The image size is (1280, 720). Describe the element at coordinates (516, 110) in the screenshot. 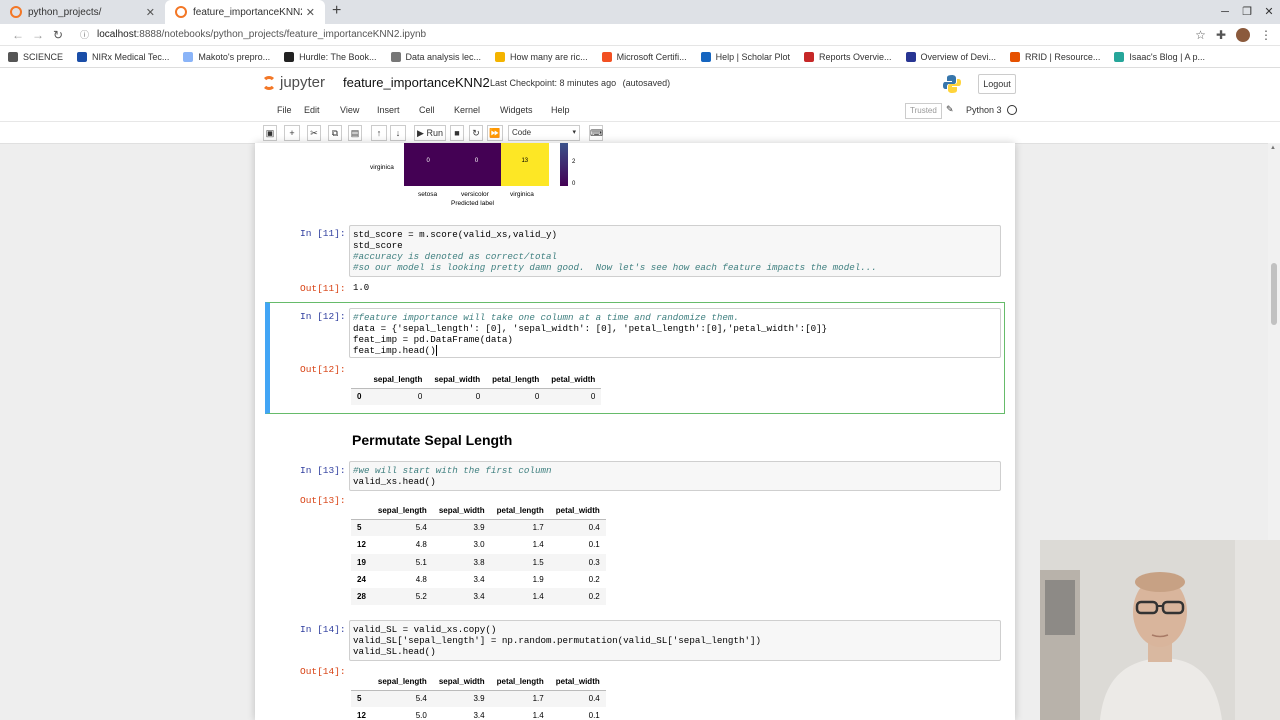

I see `menu-widgets: Widgets` at that location.